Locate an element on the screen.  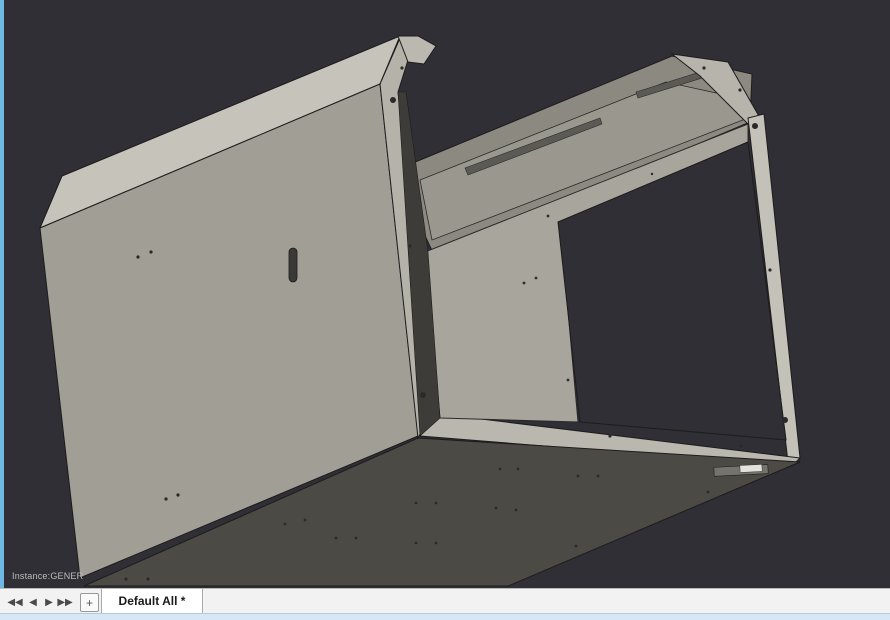
tab-default-all: Default All * is located at coordinates (152, 601).